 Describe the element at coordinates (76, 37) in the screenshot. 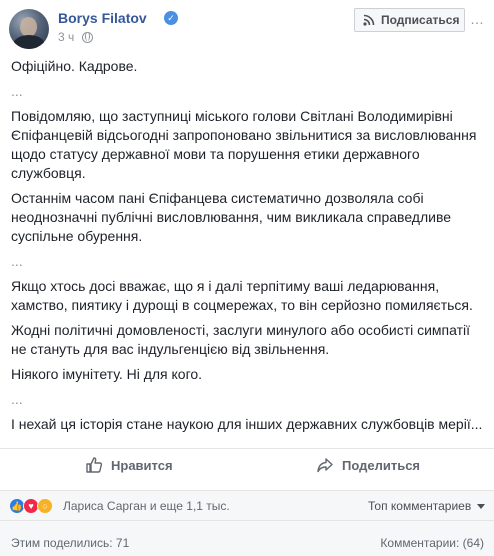

I see `post-meta: 3 ч` at that location.